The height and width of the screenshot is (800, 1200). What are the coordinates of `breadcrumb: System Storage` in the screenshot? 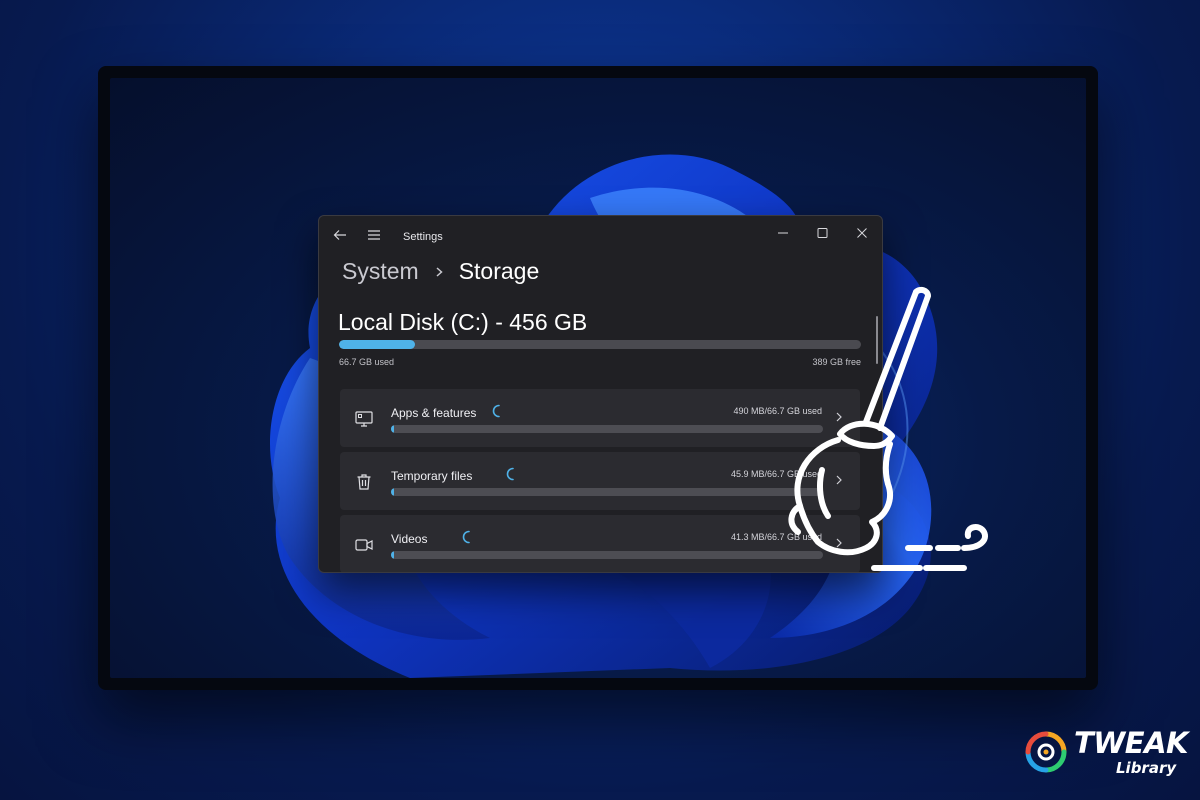 It's located at (440, 271).